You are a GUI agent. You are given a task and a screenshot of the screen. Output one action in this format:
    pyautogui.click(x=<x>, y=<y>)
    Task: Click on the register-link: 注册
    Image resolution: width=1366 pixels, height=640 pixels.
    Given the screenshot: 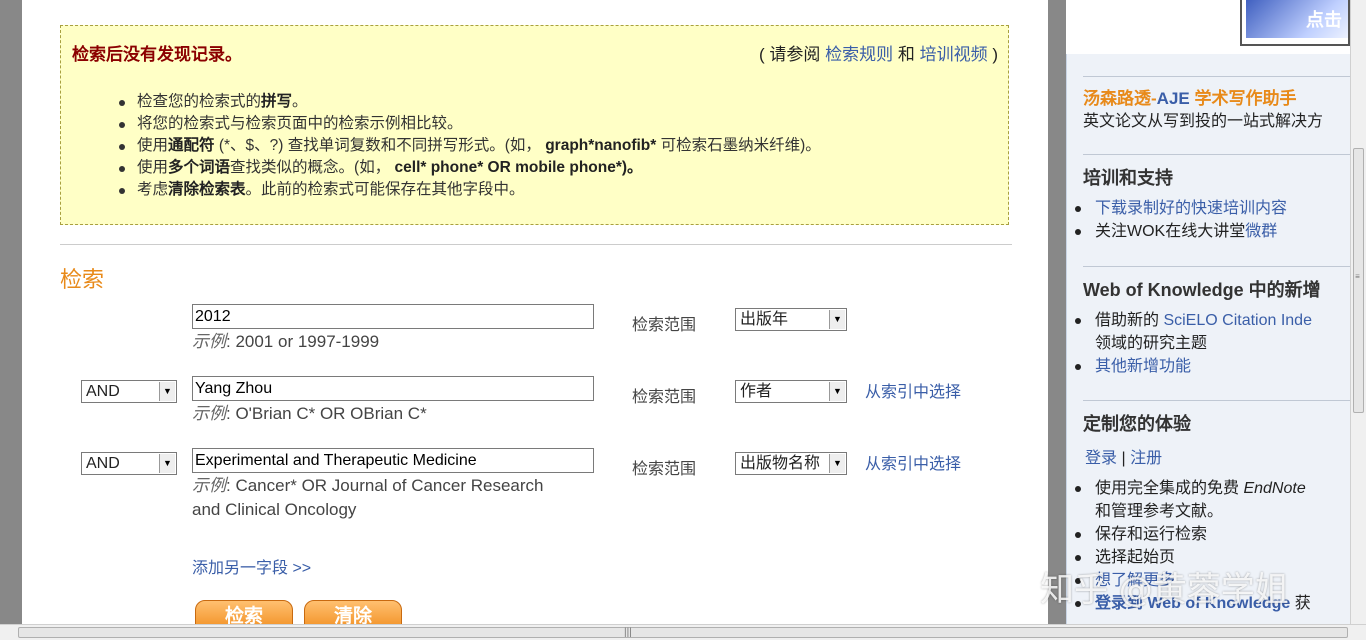 What is the action you would take?
    pyautogui.click(x=1146, y=458)
    